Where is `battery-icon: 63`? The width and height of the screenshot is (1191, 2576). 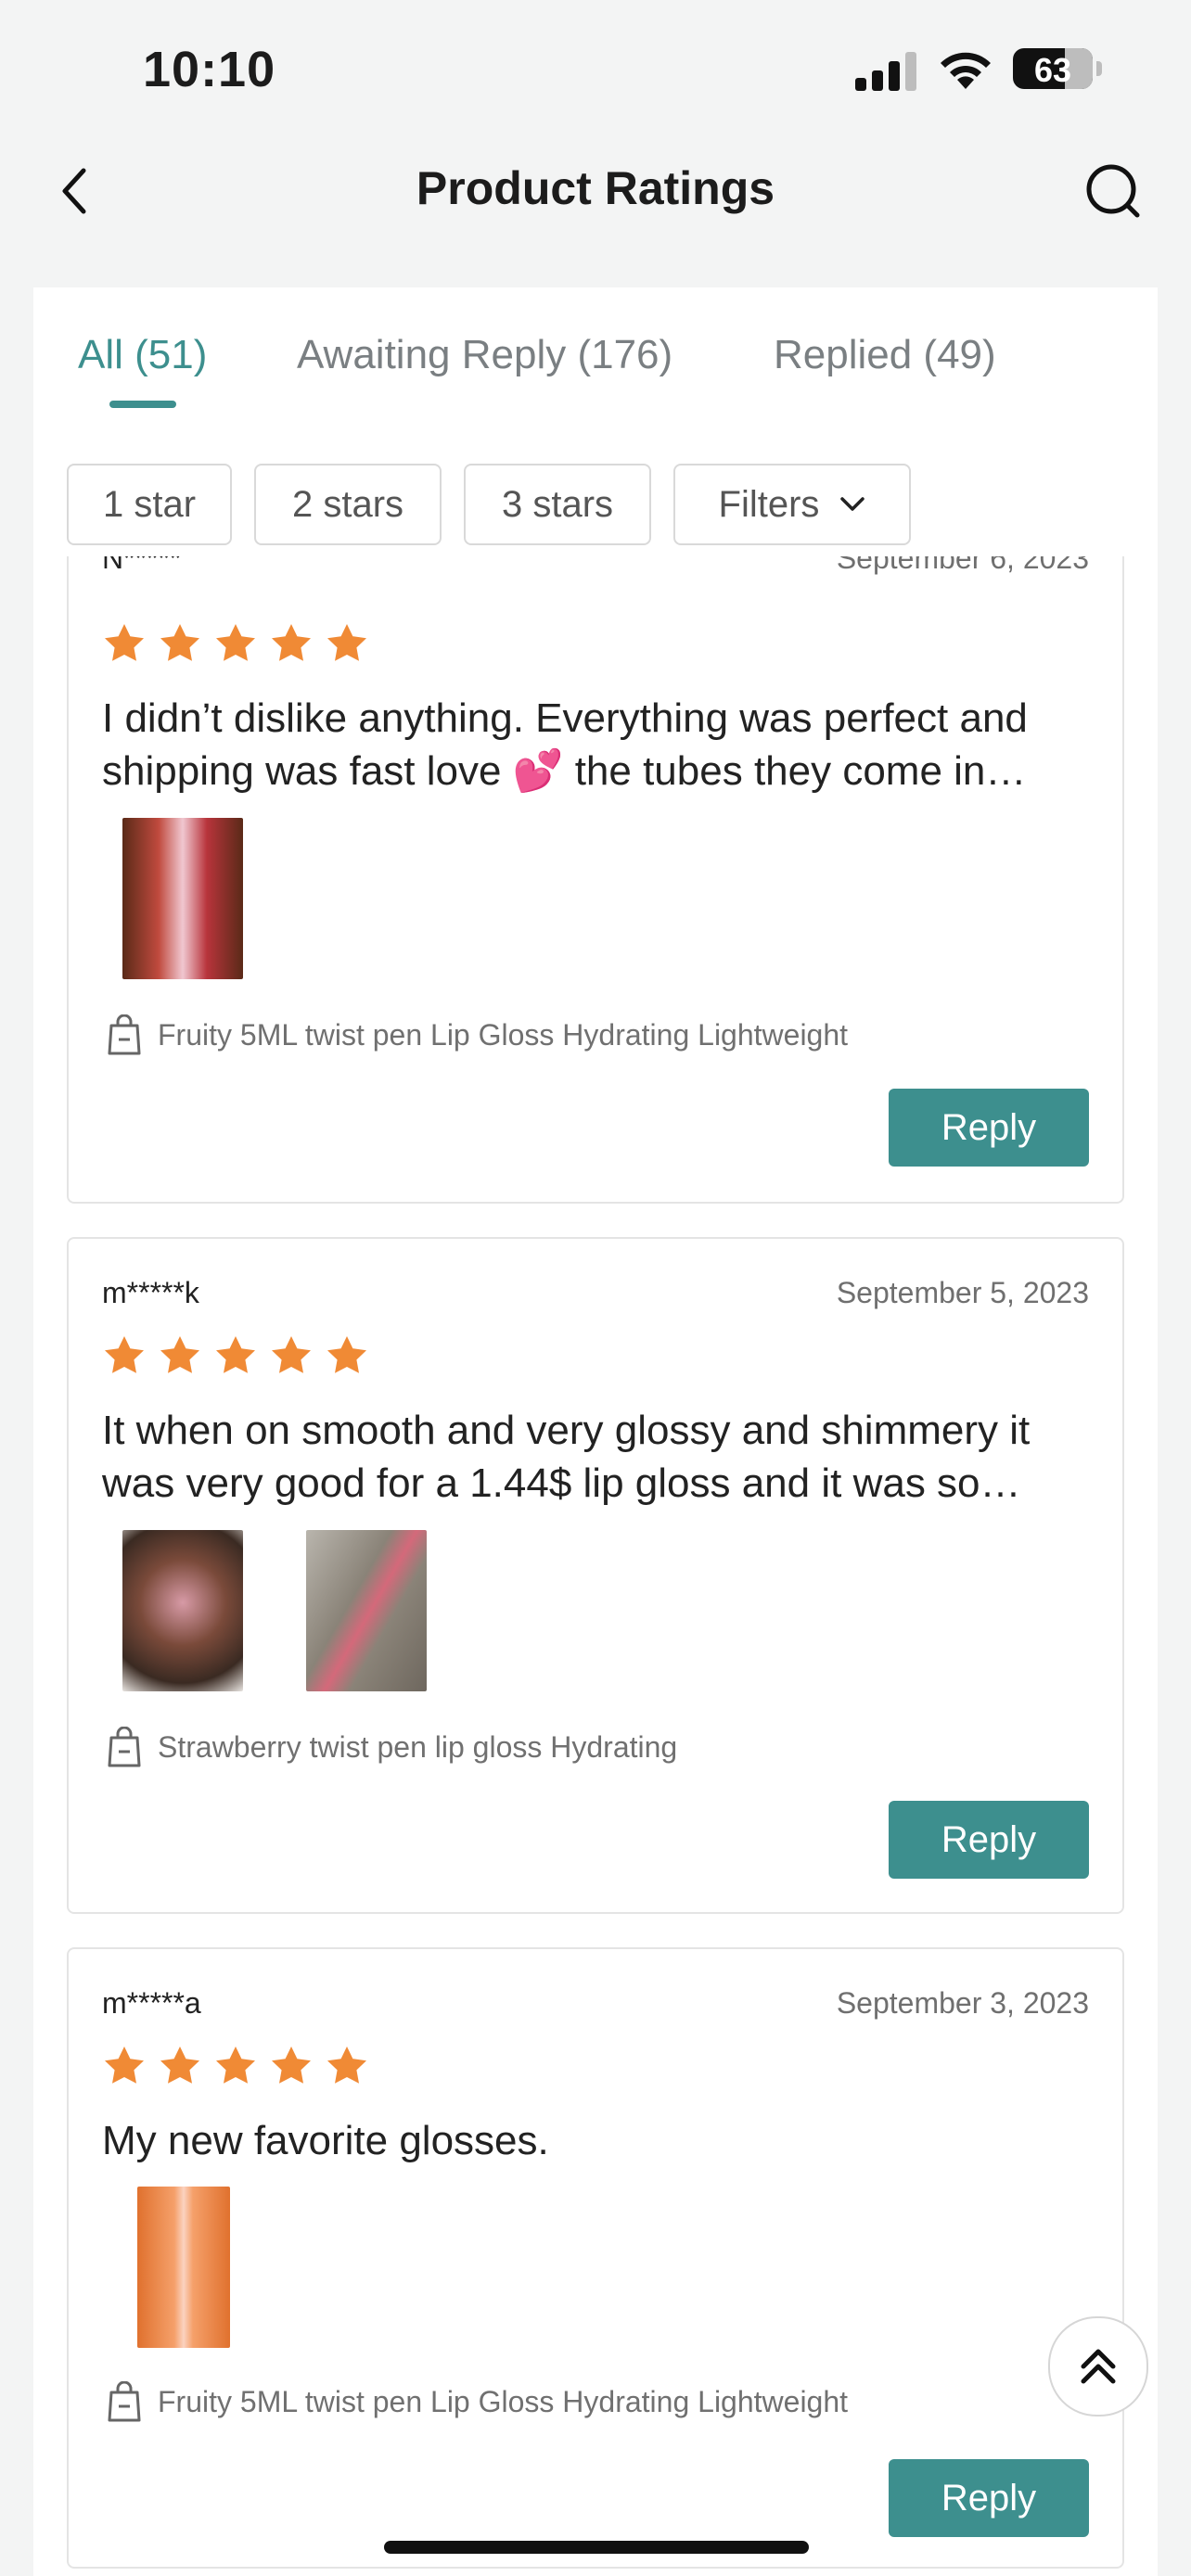 battery-icon: 63 is located at coordinates (1053, 68).